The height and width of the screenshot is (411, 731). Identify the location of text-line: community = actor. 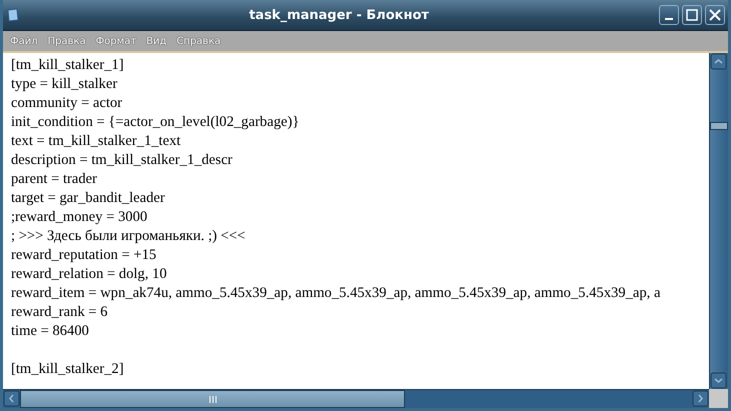
(67, 103).